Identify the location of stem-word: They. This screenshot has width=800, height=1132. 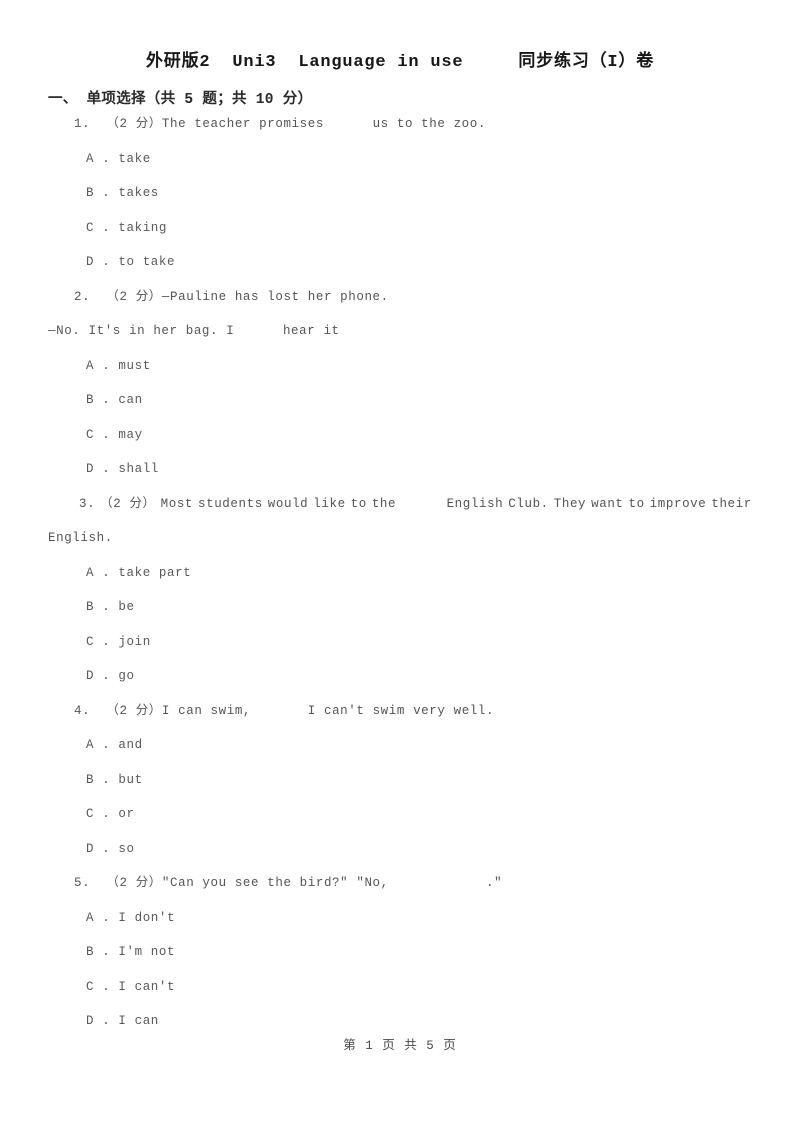
(570, 503).